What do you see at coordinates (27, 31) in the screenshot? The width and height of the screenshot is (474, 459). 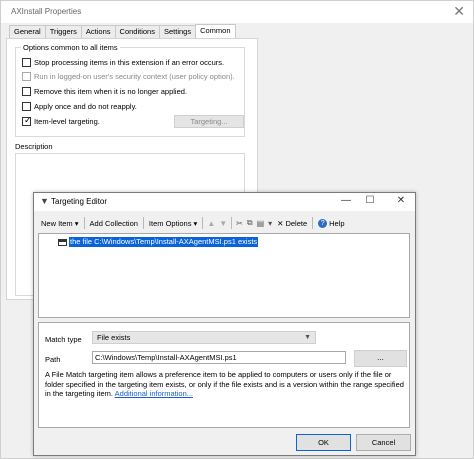 I see `tab-general: General` at bounding box center [27, 31].